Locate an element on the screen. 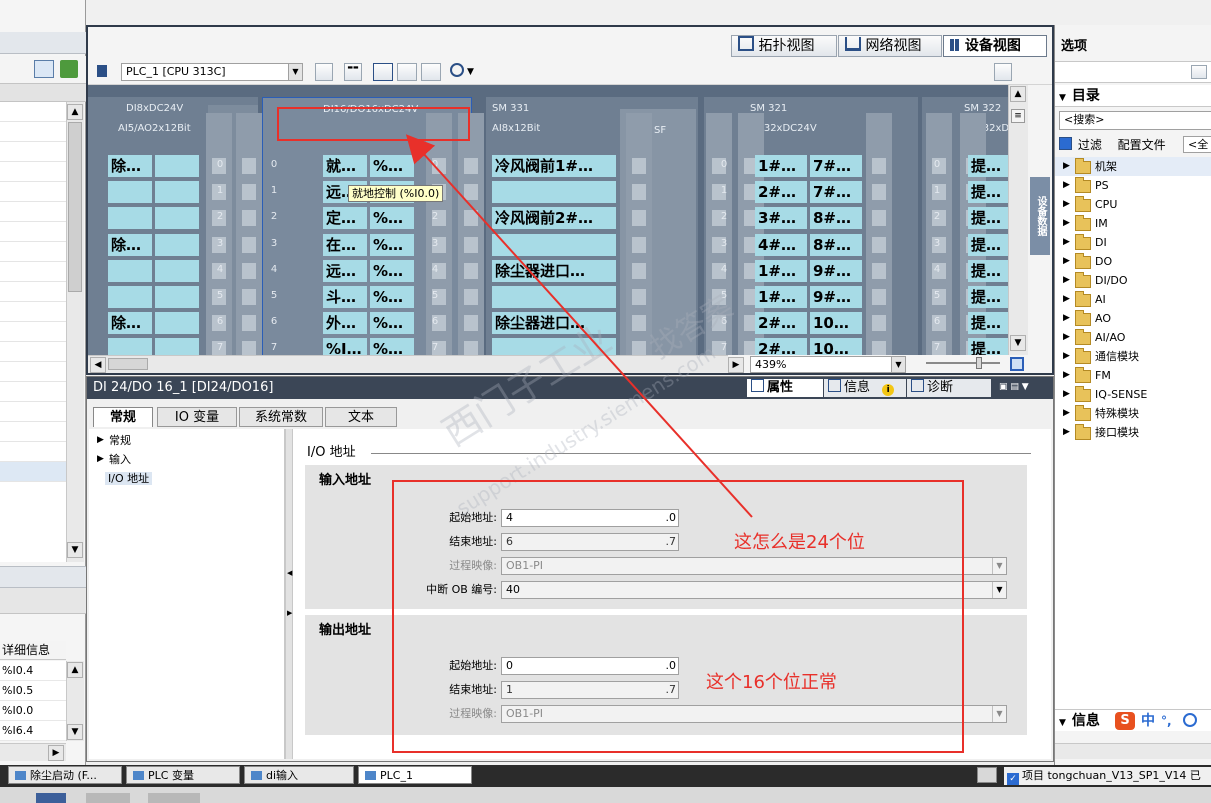 The image size is (1211, 803). table-button is located at coordinates (431, 72).